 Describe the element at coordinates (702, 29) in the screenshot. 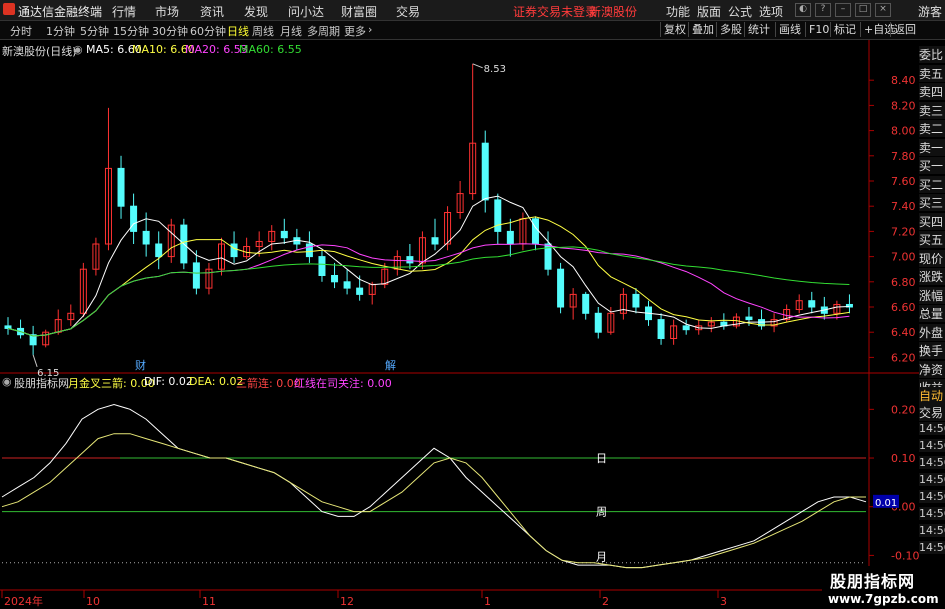

I see `tool-overlay: 叠加` at that location.